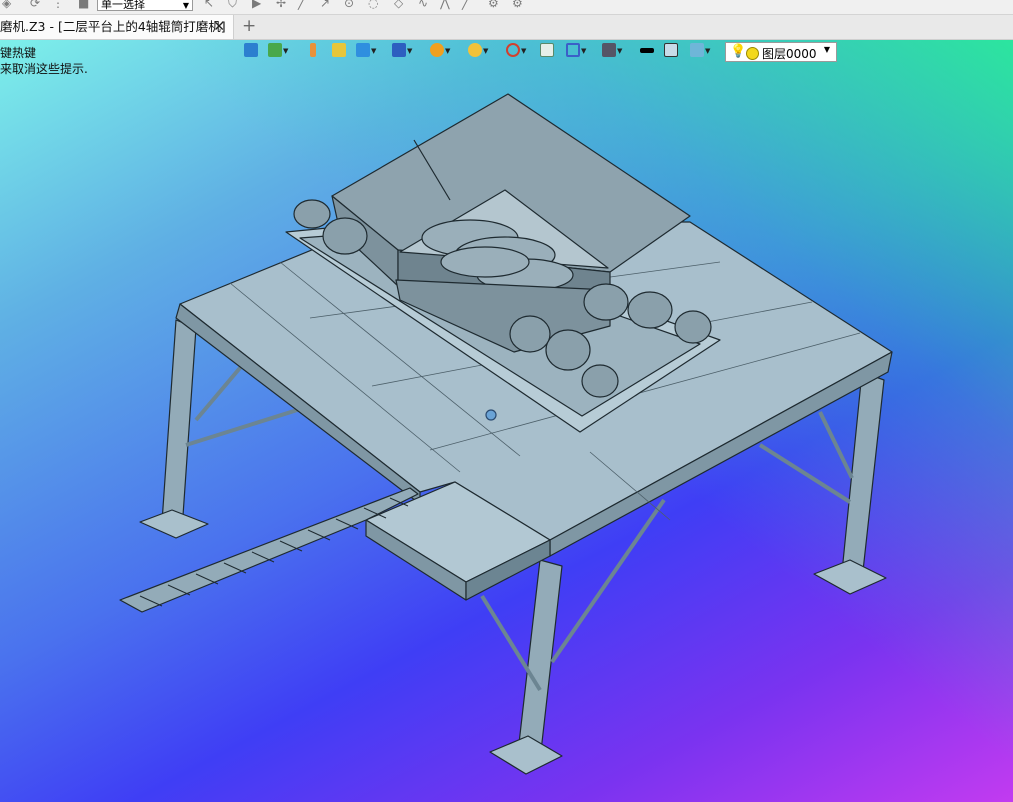 The width and height of the screenshot is (1013, 802). What do you see at coordinates (123, 5) in the screenshot?
I see `selection-mode-value: 单一选择` at bounding box center [123, 5].